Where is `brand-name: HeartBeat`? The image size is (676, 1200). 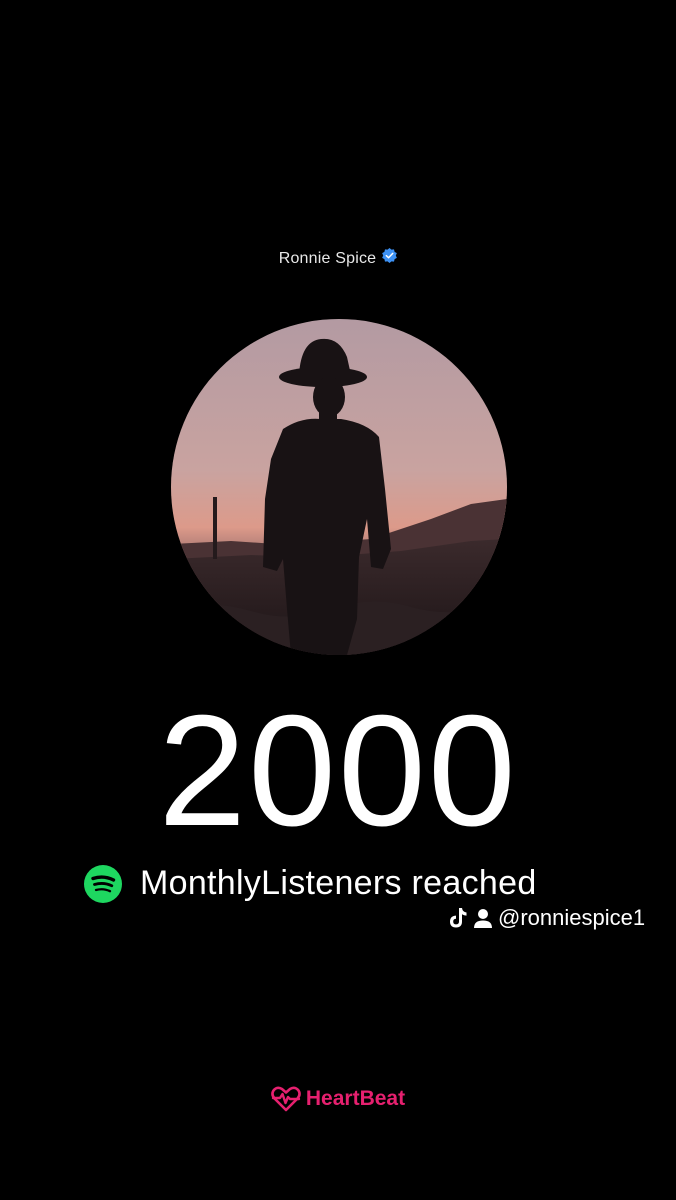
brand-name: HeartBeat is located at coordinates (355, 1098).